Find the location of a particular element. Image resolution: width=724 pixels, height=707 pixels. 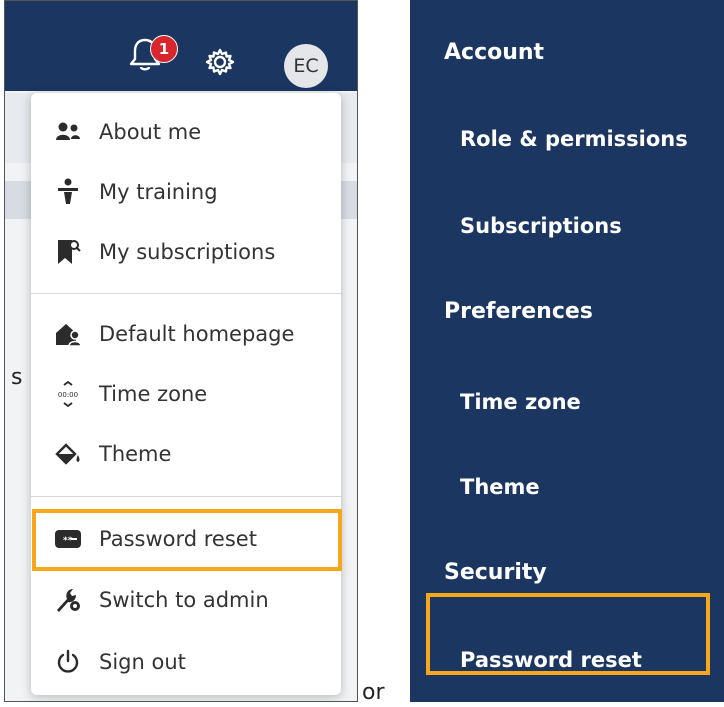

menu-item-default-homepage: Default homepage is located at coordinates (186, 334).